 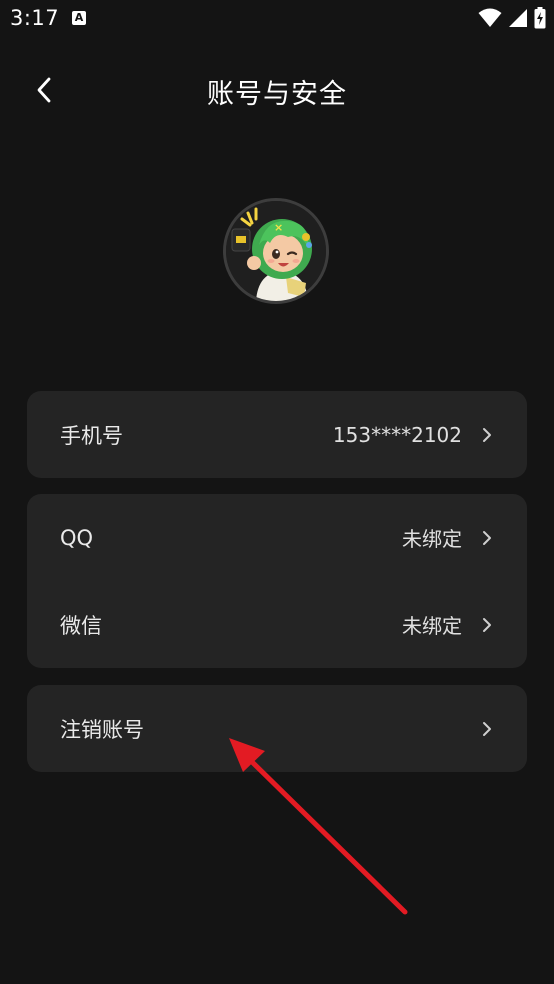 I want to click on red-arrow-annotation, so click(x=318, y=826).